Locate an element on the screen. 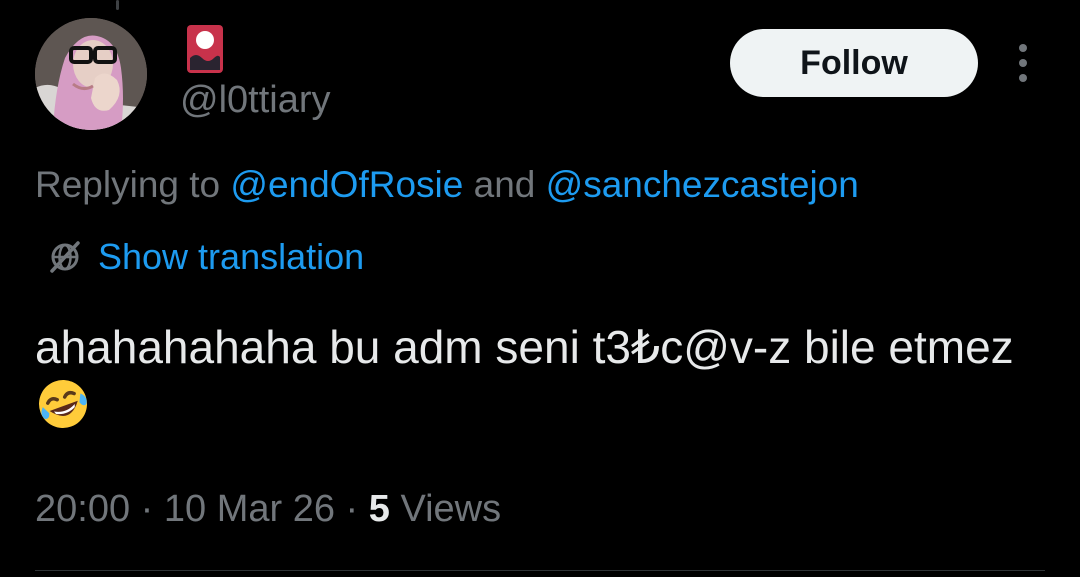 The image size is (1080, 577). mention-link-sanchezcastejon: @sanchezcastejon is located at coordinates (702, 184).